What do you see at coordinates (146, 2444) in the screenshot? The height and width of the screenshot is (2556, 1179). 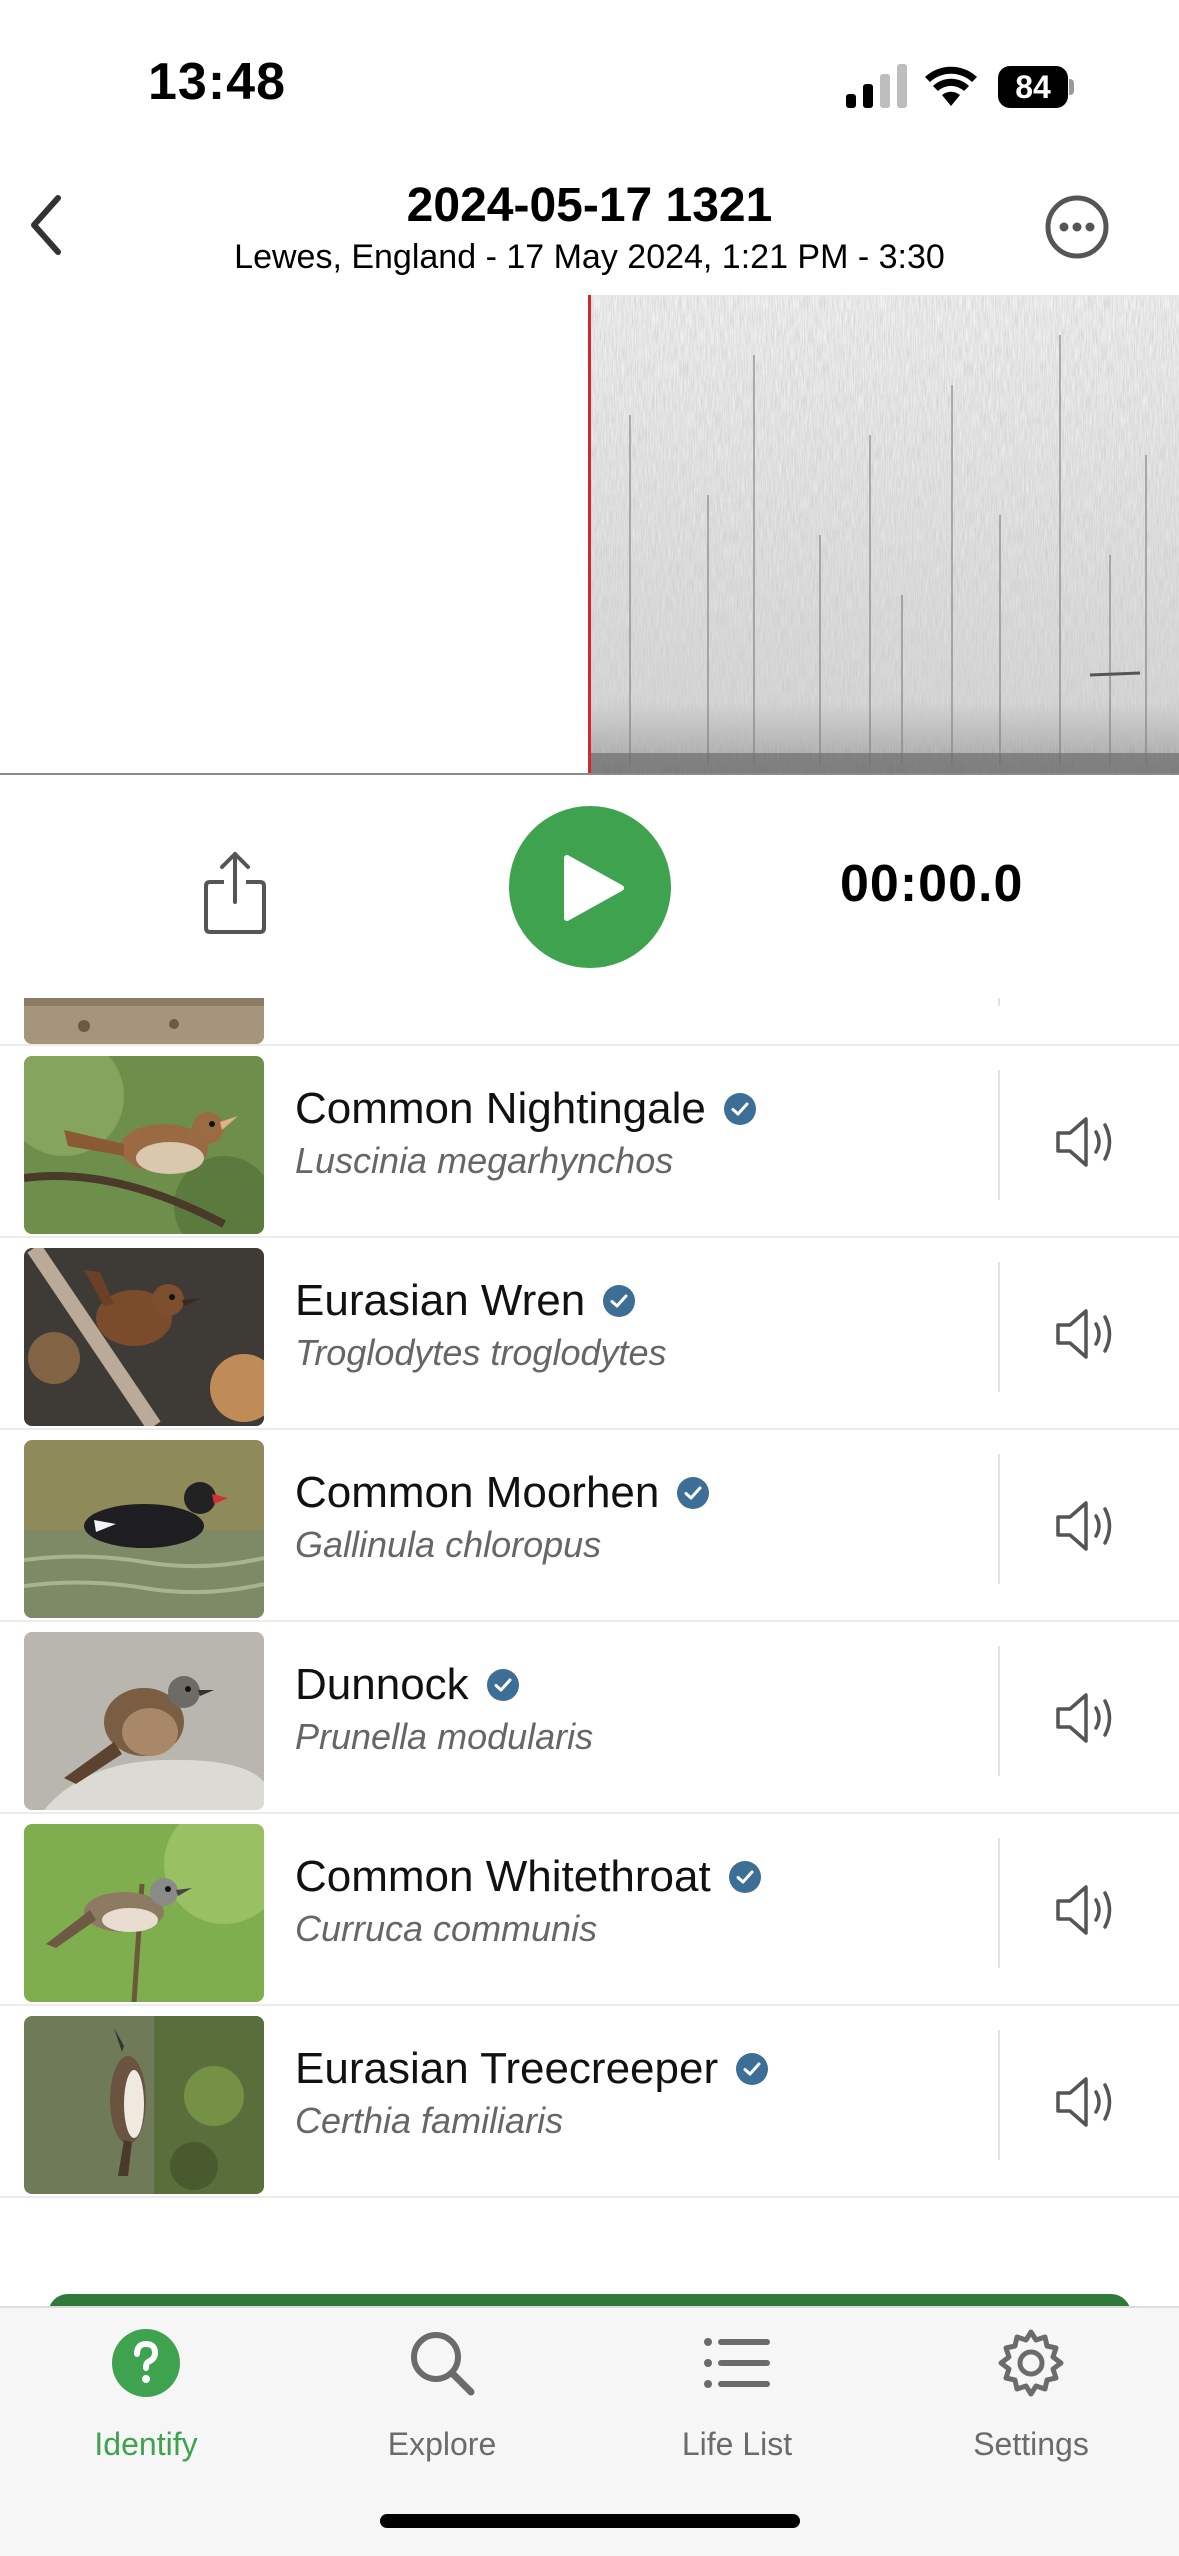 I see `tab-label: Identify` at bounding box center [146, 2444].